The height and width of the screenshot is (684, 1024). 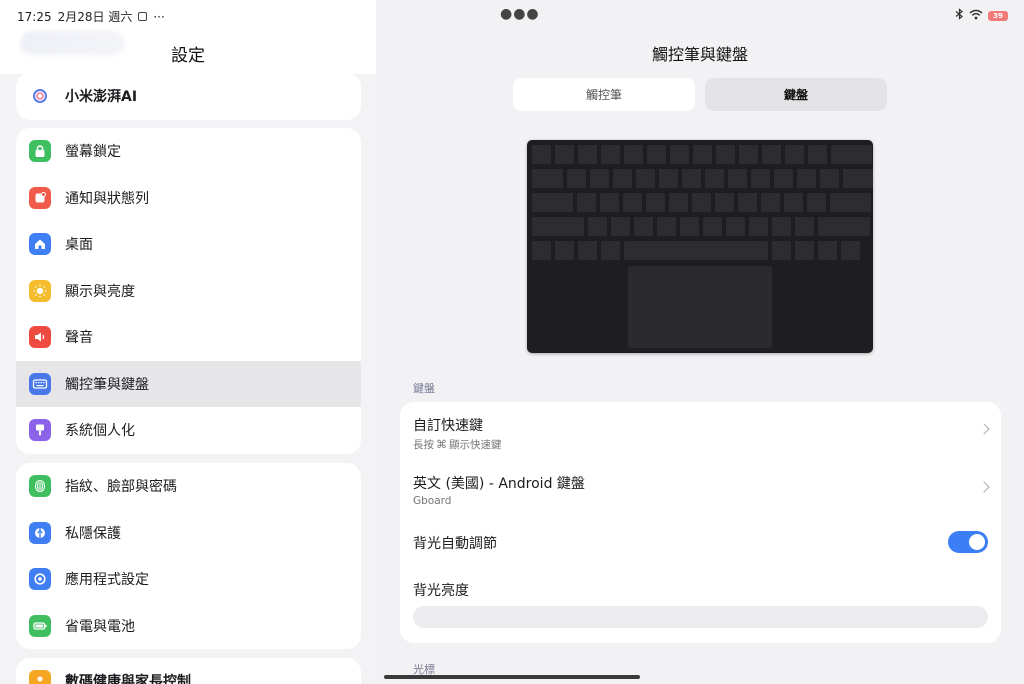 I want to click on sidebar-item-label: 觸控筆與鍵盤, so click(x=107, y=384).